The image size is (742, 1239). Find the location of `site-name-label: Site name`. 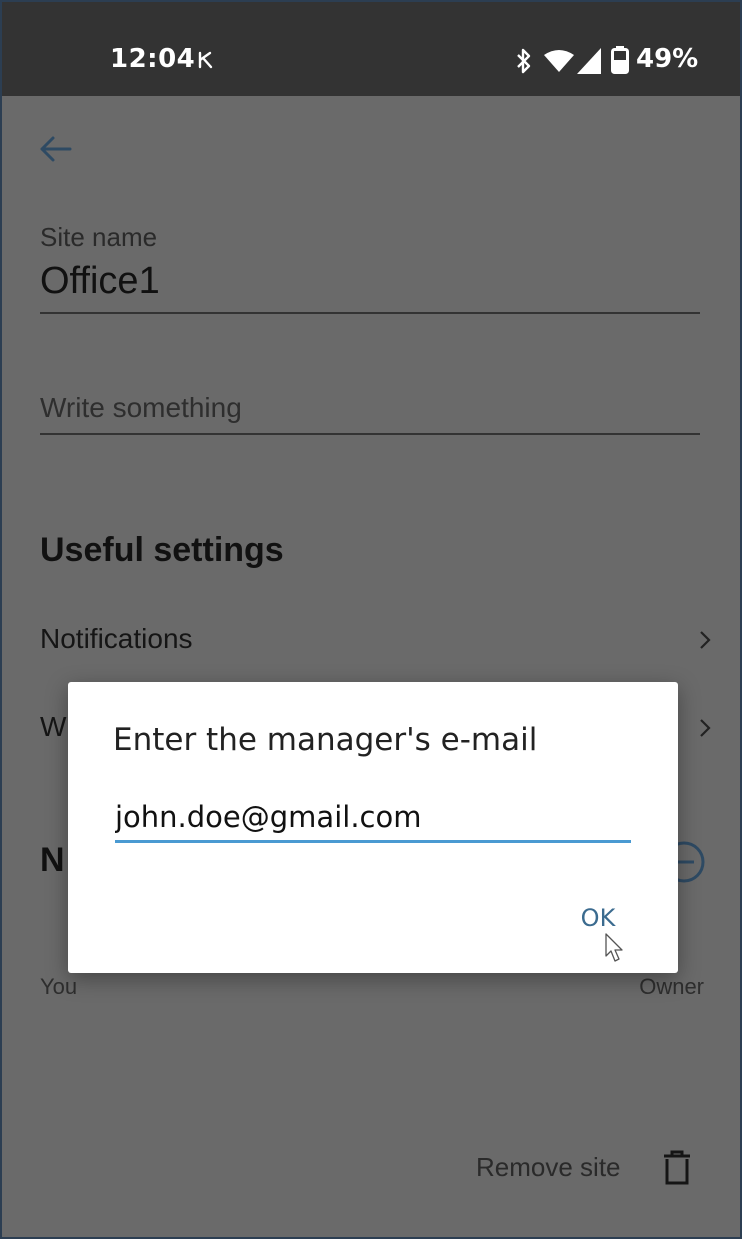

site-name-label: Site name is located at coordinates (99, 237).